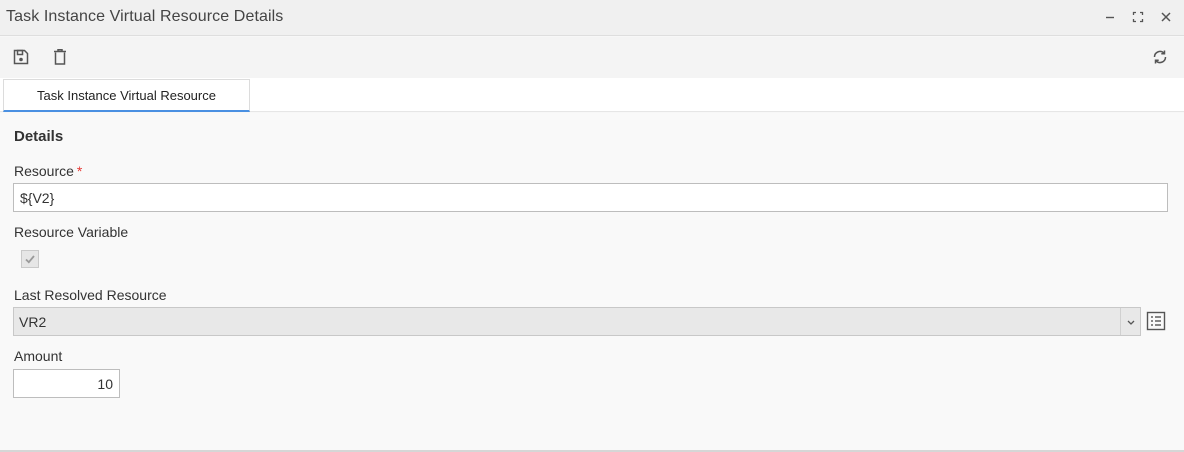  Describe the element at coordinates (592, 57) in the screenshot. I see `toolbar` at that location.